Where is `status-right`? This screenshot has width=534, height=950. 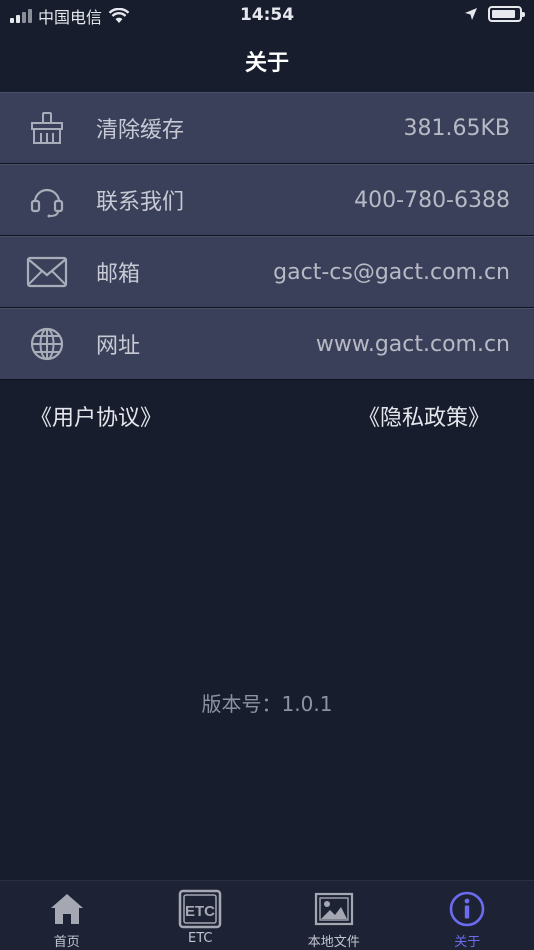
status-right is located at coordinates (494, 14).